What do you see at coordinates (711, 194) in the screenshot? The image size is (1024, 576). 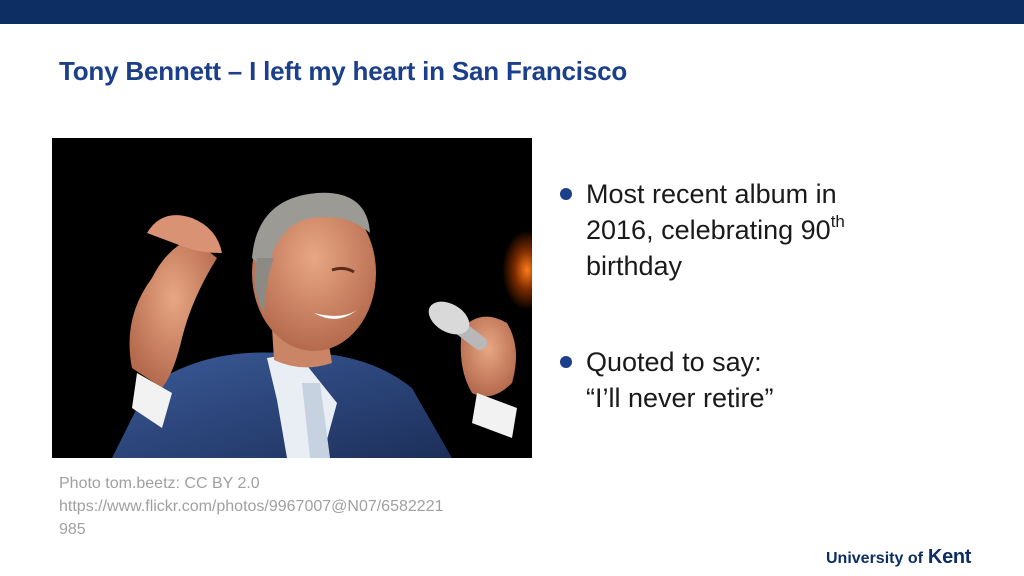 I see `bullet-line: Most recent album in` at bounding box center [711, 194].